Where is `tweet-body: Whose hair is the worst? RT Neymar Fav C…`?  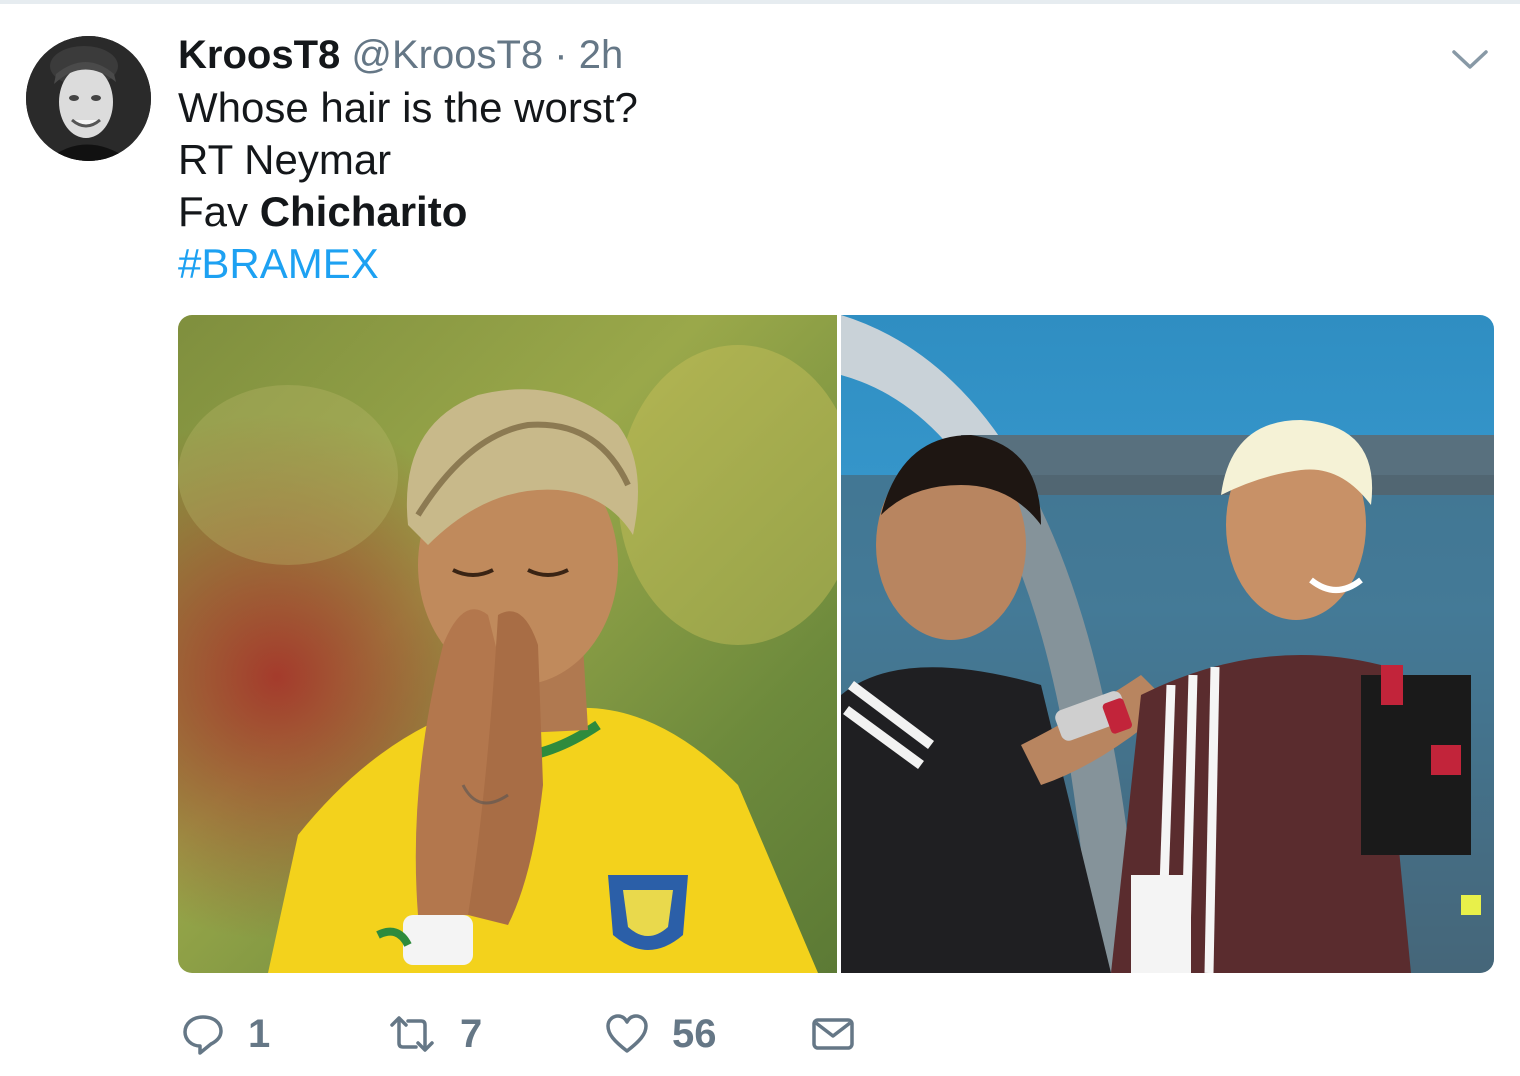
tweet-body: Whose hair is the worst? RT Neymar Fav C… is located at coordinates (408, 186).